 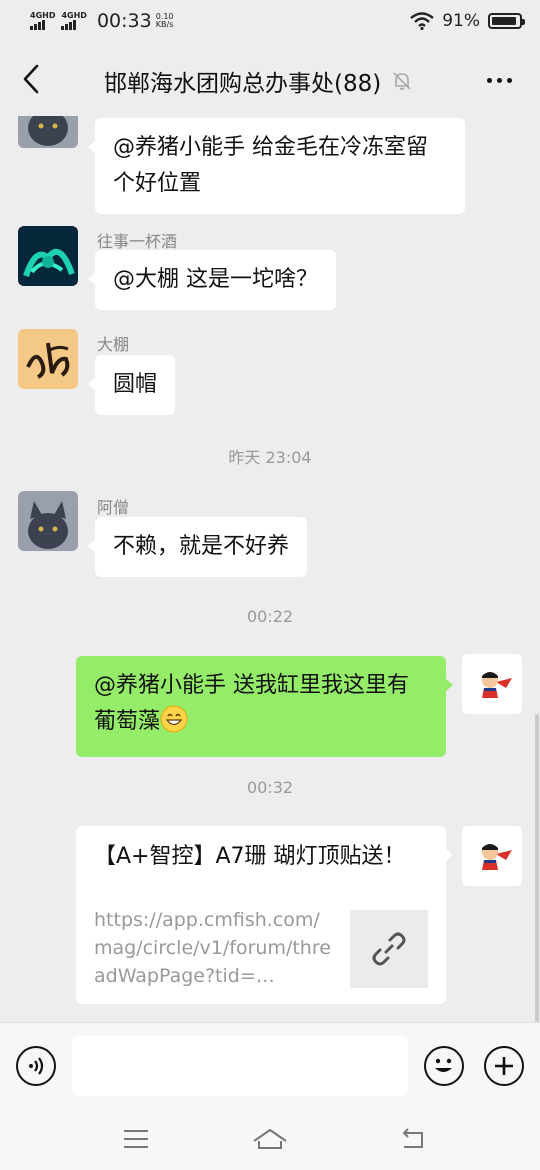 I want to click on plus-icon, so click(x=504, y=1066).